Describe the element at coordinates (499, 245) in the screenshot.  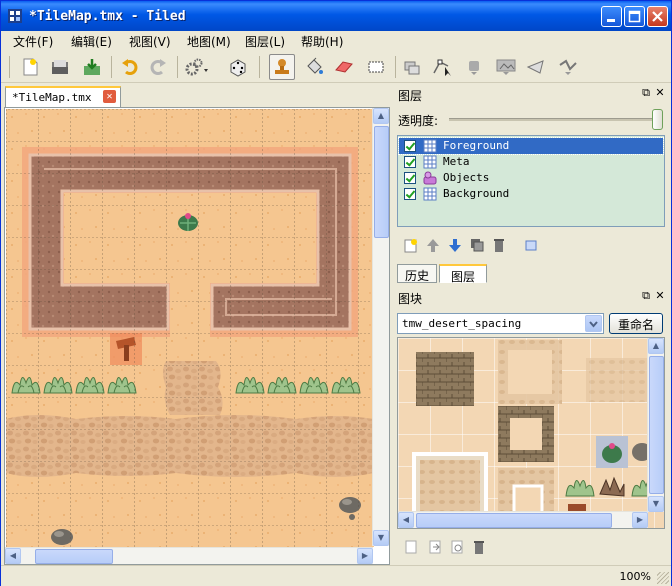
I see `delete-layer-button` at that location.